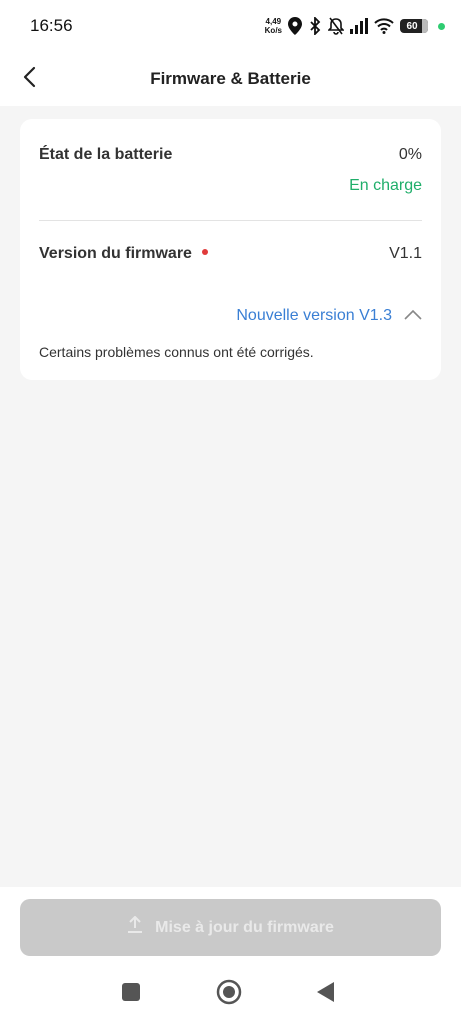 The height and width of the screenshot is (1024, 461). What do you see at coordinates (204, 251) in the screenshot?
I see `update-available-dot` at bounding box center [204, 251].